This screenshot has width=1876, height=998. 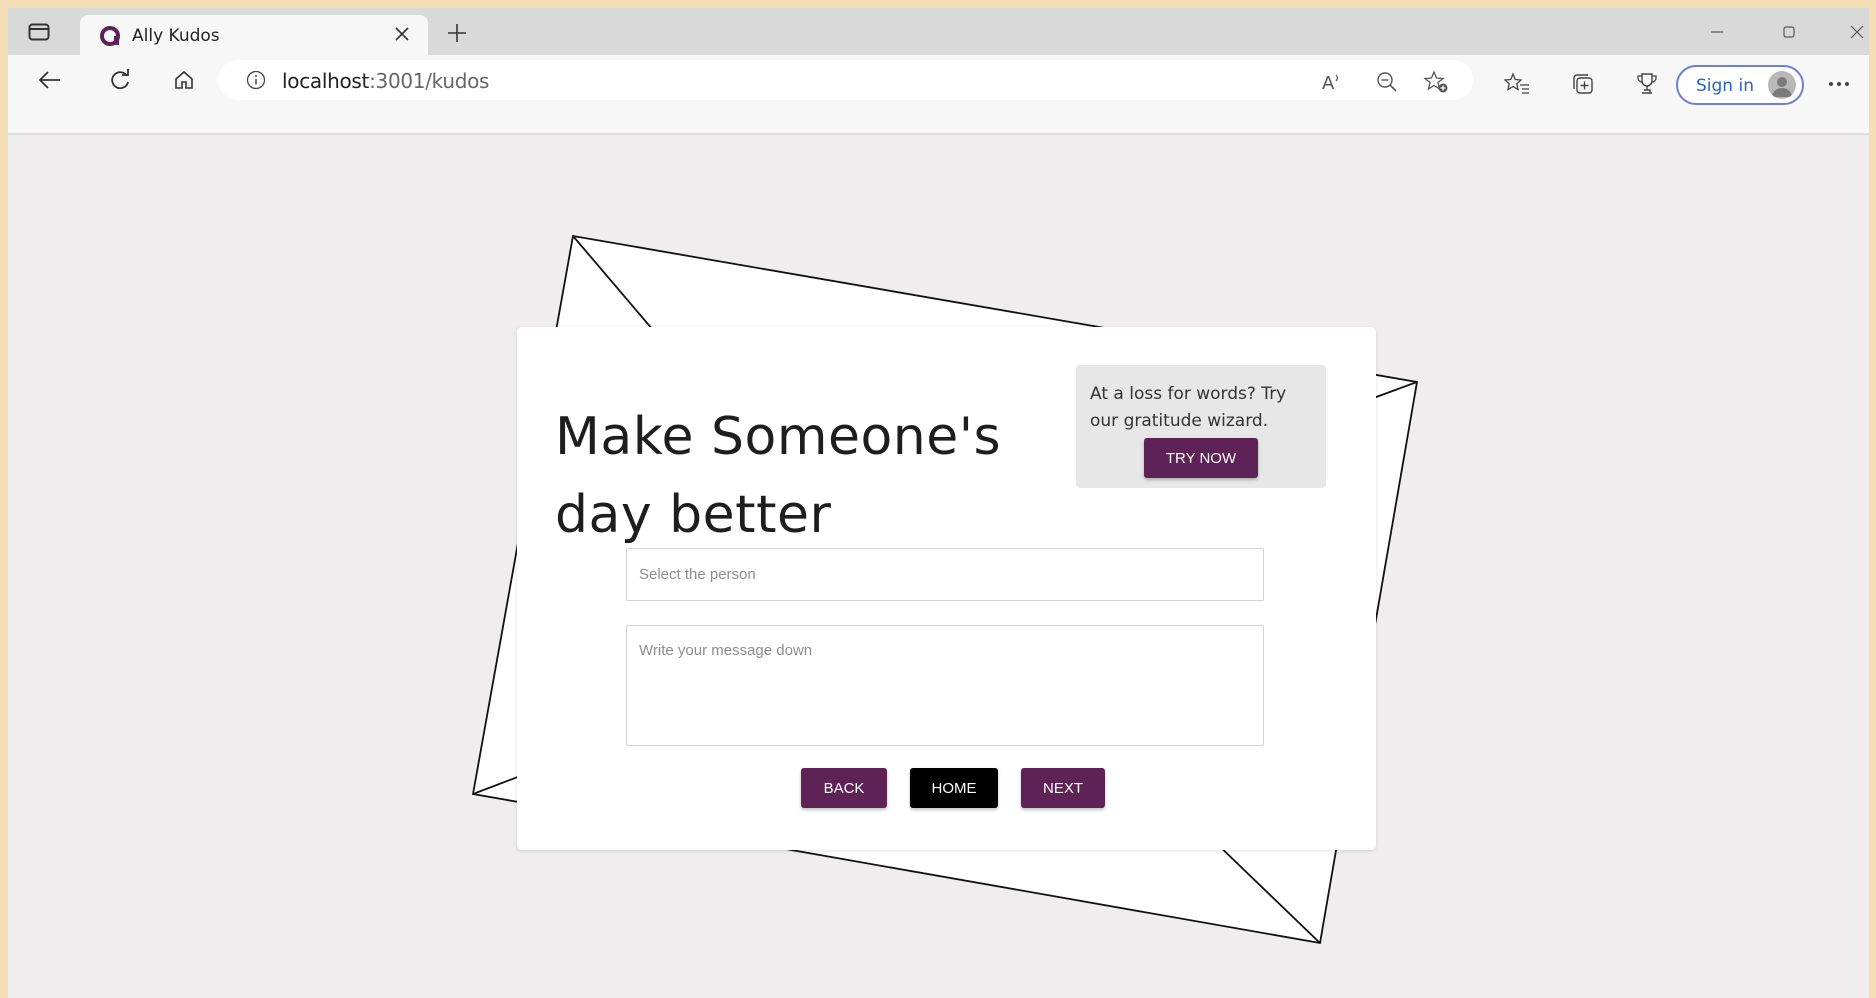 What do you see at coordinates (184, 80) in the screenshot?
I see `home-icon` at bounding box center [184, 80].